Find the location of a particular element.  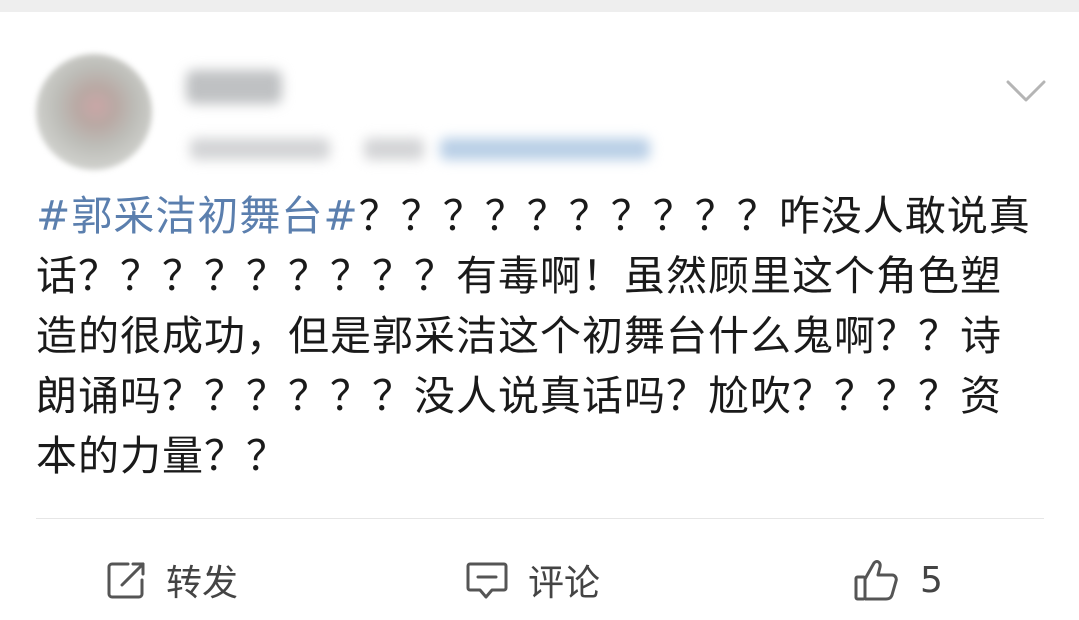

share-edit-icon is located at coordinates (126, 580).